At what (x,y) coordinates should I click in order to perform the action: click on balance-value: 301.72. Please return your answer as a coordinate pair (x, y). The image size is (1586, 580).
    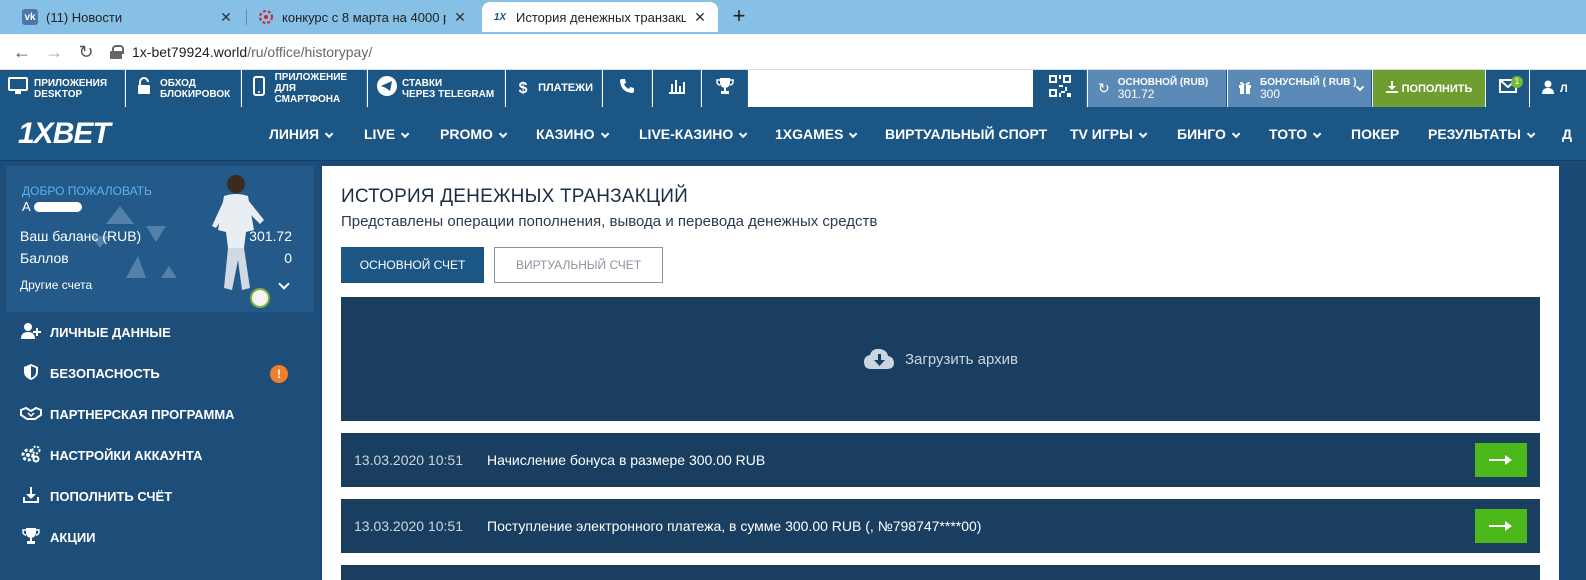
    Looking at the image, I should click on (270, 236).